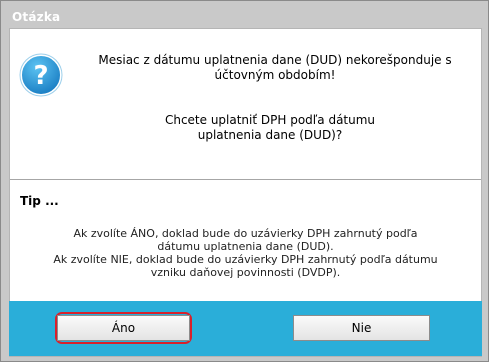  I want to click on question-icon: ?, so click(41, 75).